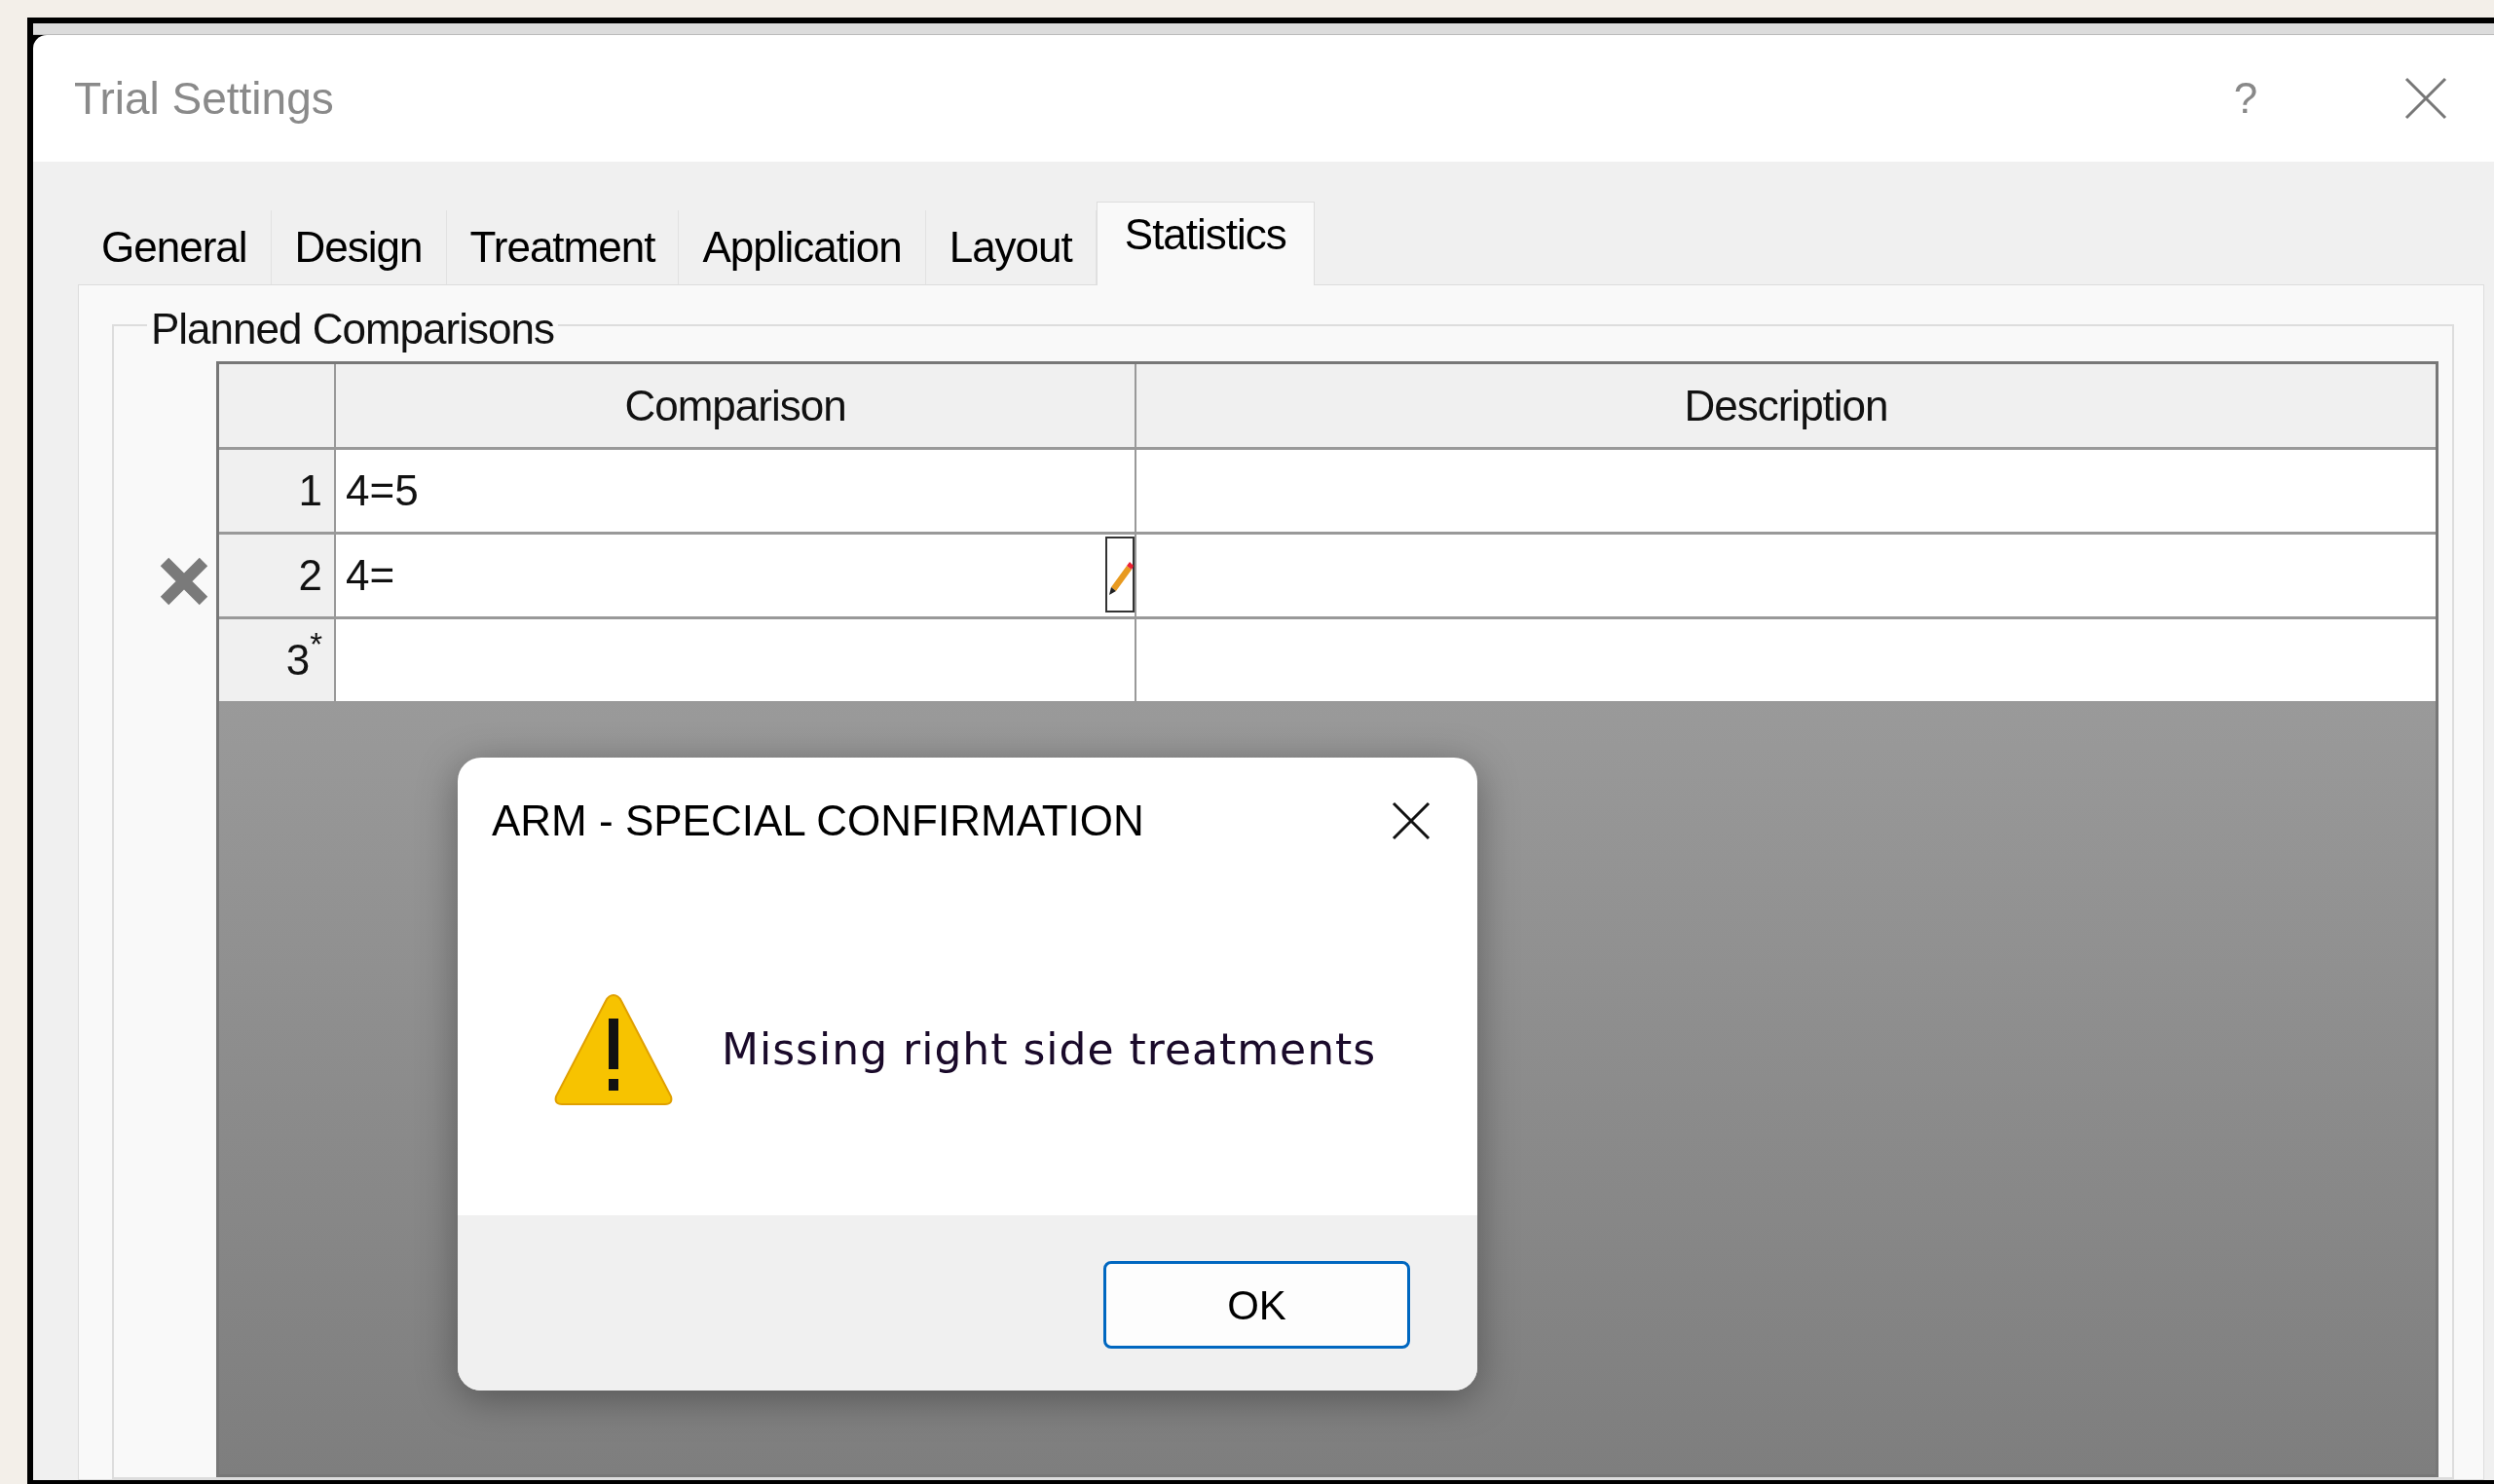  I want to click on column-header: Description, so click(1786, 405).